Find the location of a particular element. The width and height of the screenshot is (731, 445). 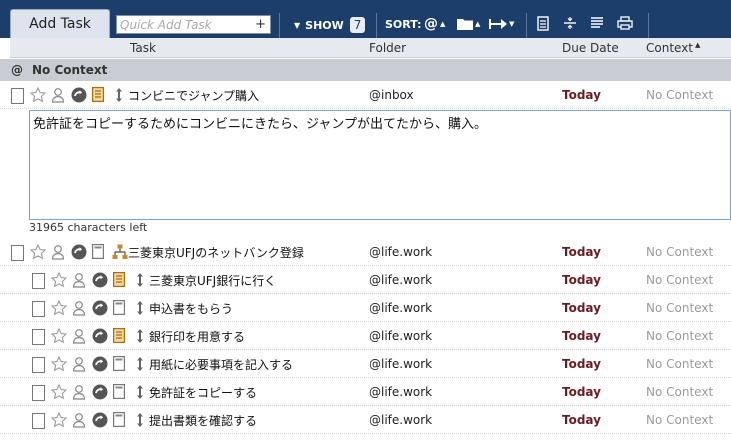

task-row-subtask: 免許証をコピーする @life.work Today No Context is located at coordinates (365, 392).